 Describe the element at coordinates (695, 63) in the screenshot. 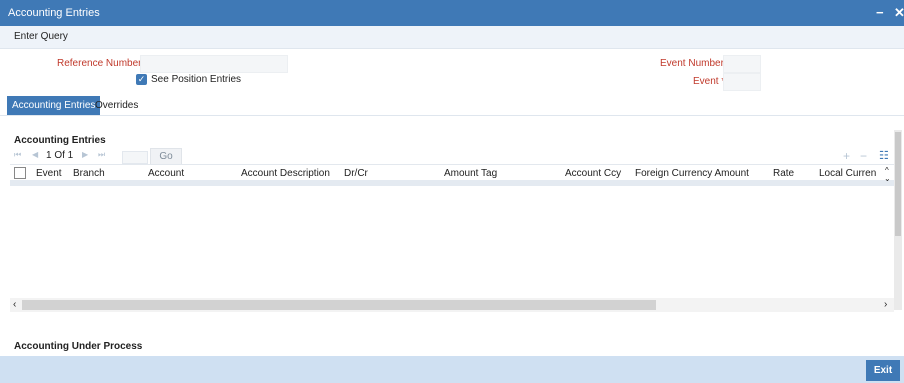

I see `event-number-label: Event Number *` at that location.